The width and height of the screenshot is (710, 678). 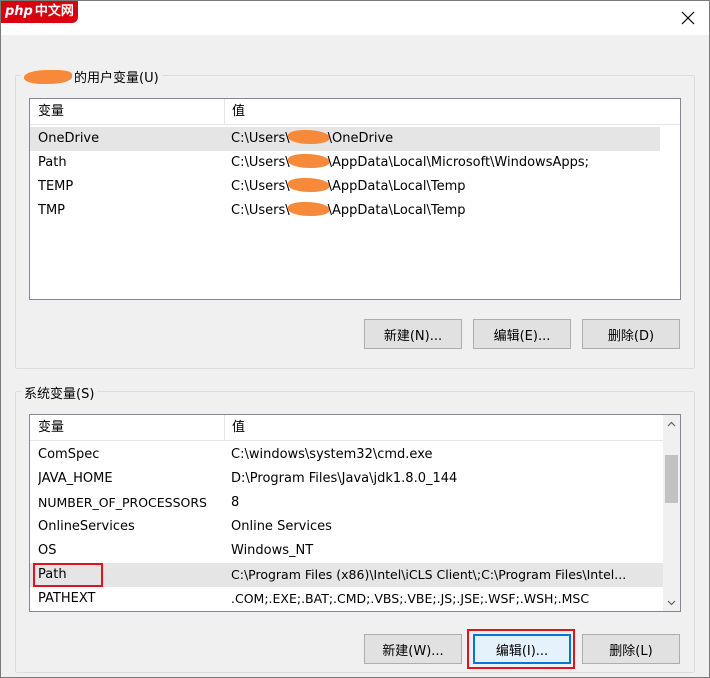 I want to click on chevron-up-icon, so click(x=671, y=423).